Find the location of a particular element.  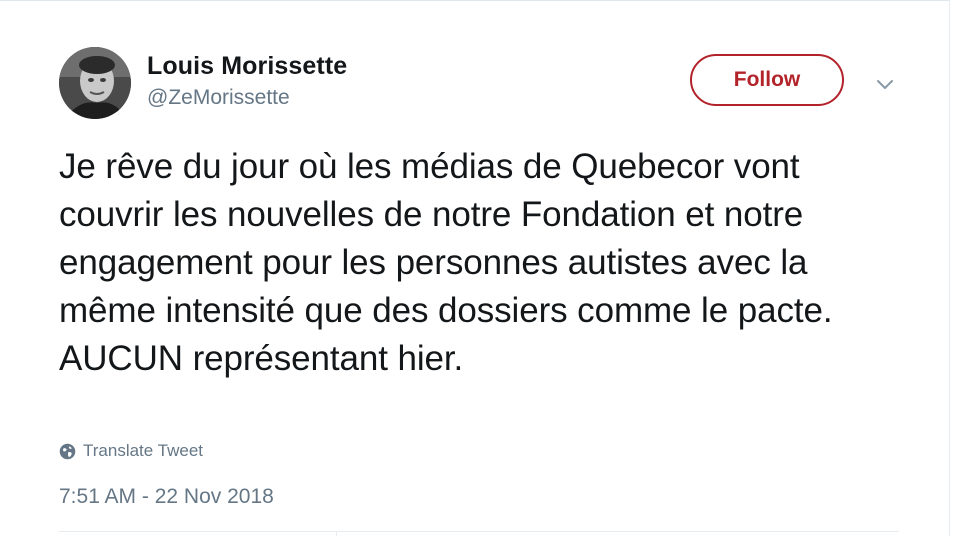

globe-icon is located at coordinates (67, 451).